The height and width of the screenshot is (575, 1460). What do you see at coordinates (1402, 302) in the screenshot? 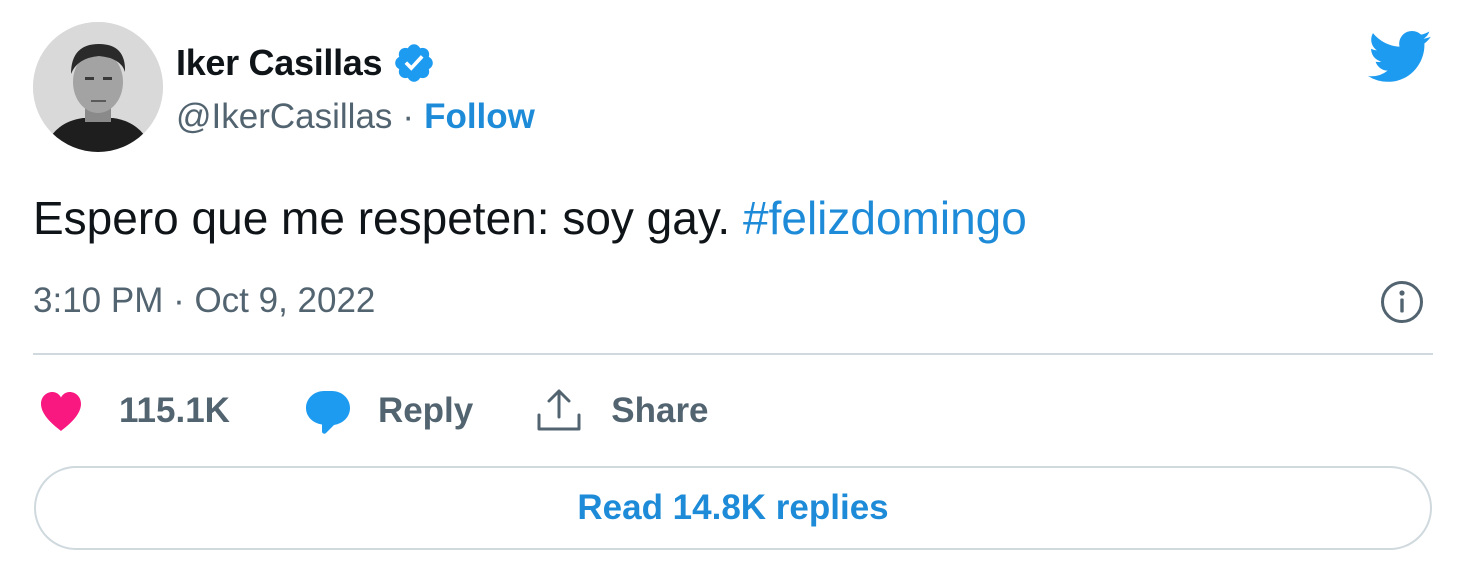
I see `info-icon` at bounding box center [1402, 302].